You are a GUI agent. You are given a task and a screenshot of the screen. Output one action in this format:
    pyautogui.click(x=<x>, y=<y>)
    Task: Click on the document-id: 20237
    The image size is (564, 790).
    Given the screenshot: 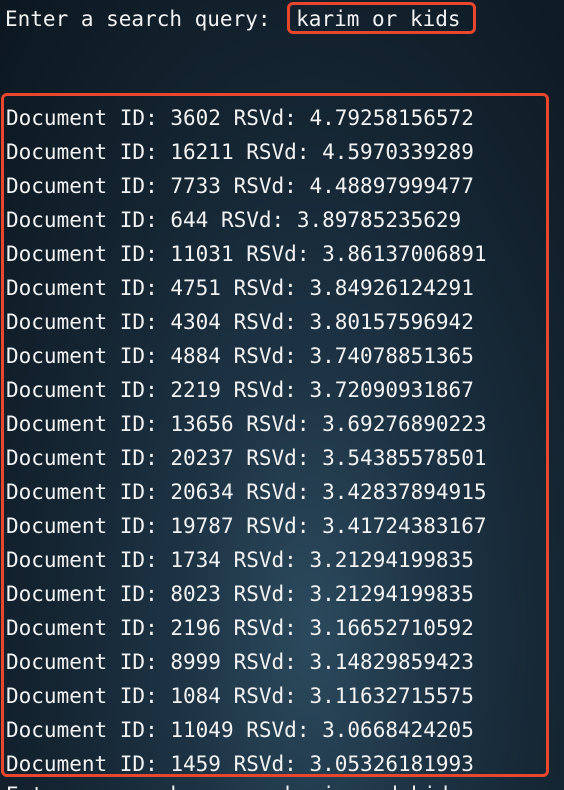 What is the action you would take?
    pyautogui.click(x=202, y=458)
    